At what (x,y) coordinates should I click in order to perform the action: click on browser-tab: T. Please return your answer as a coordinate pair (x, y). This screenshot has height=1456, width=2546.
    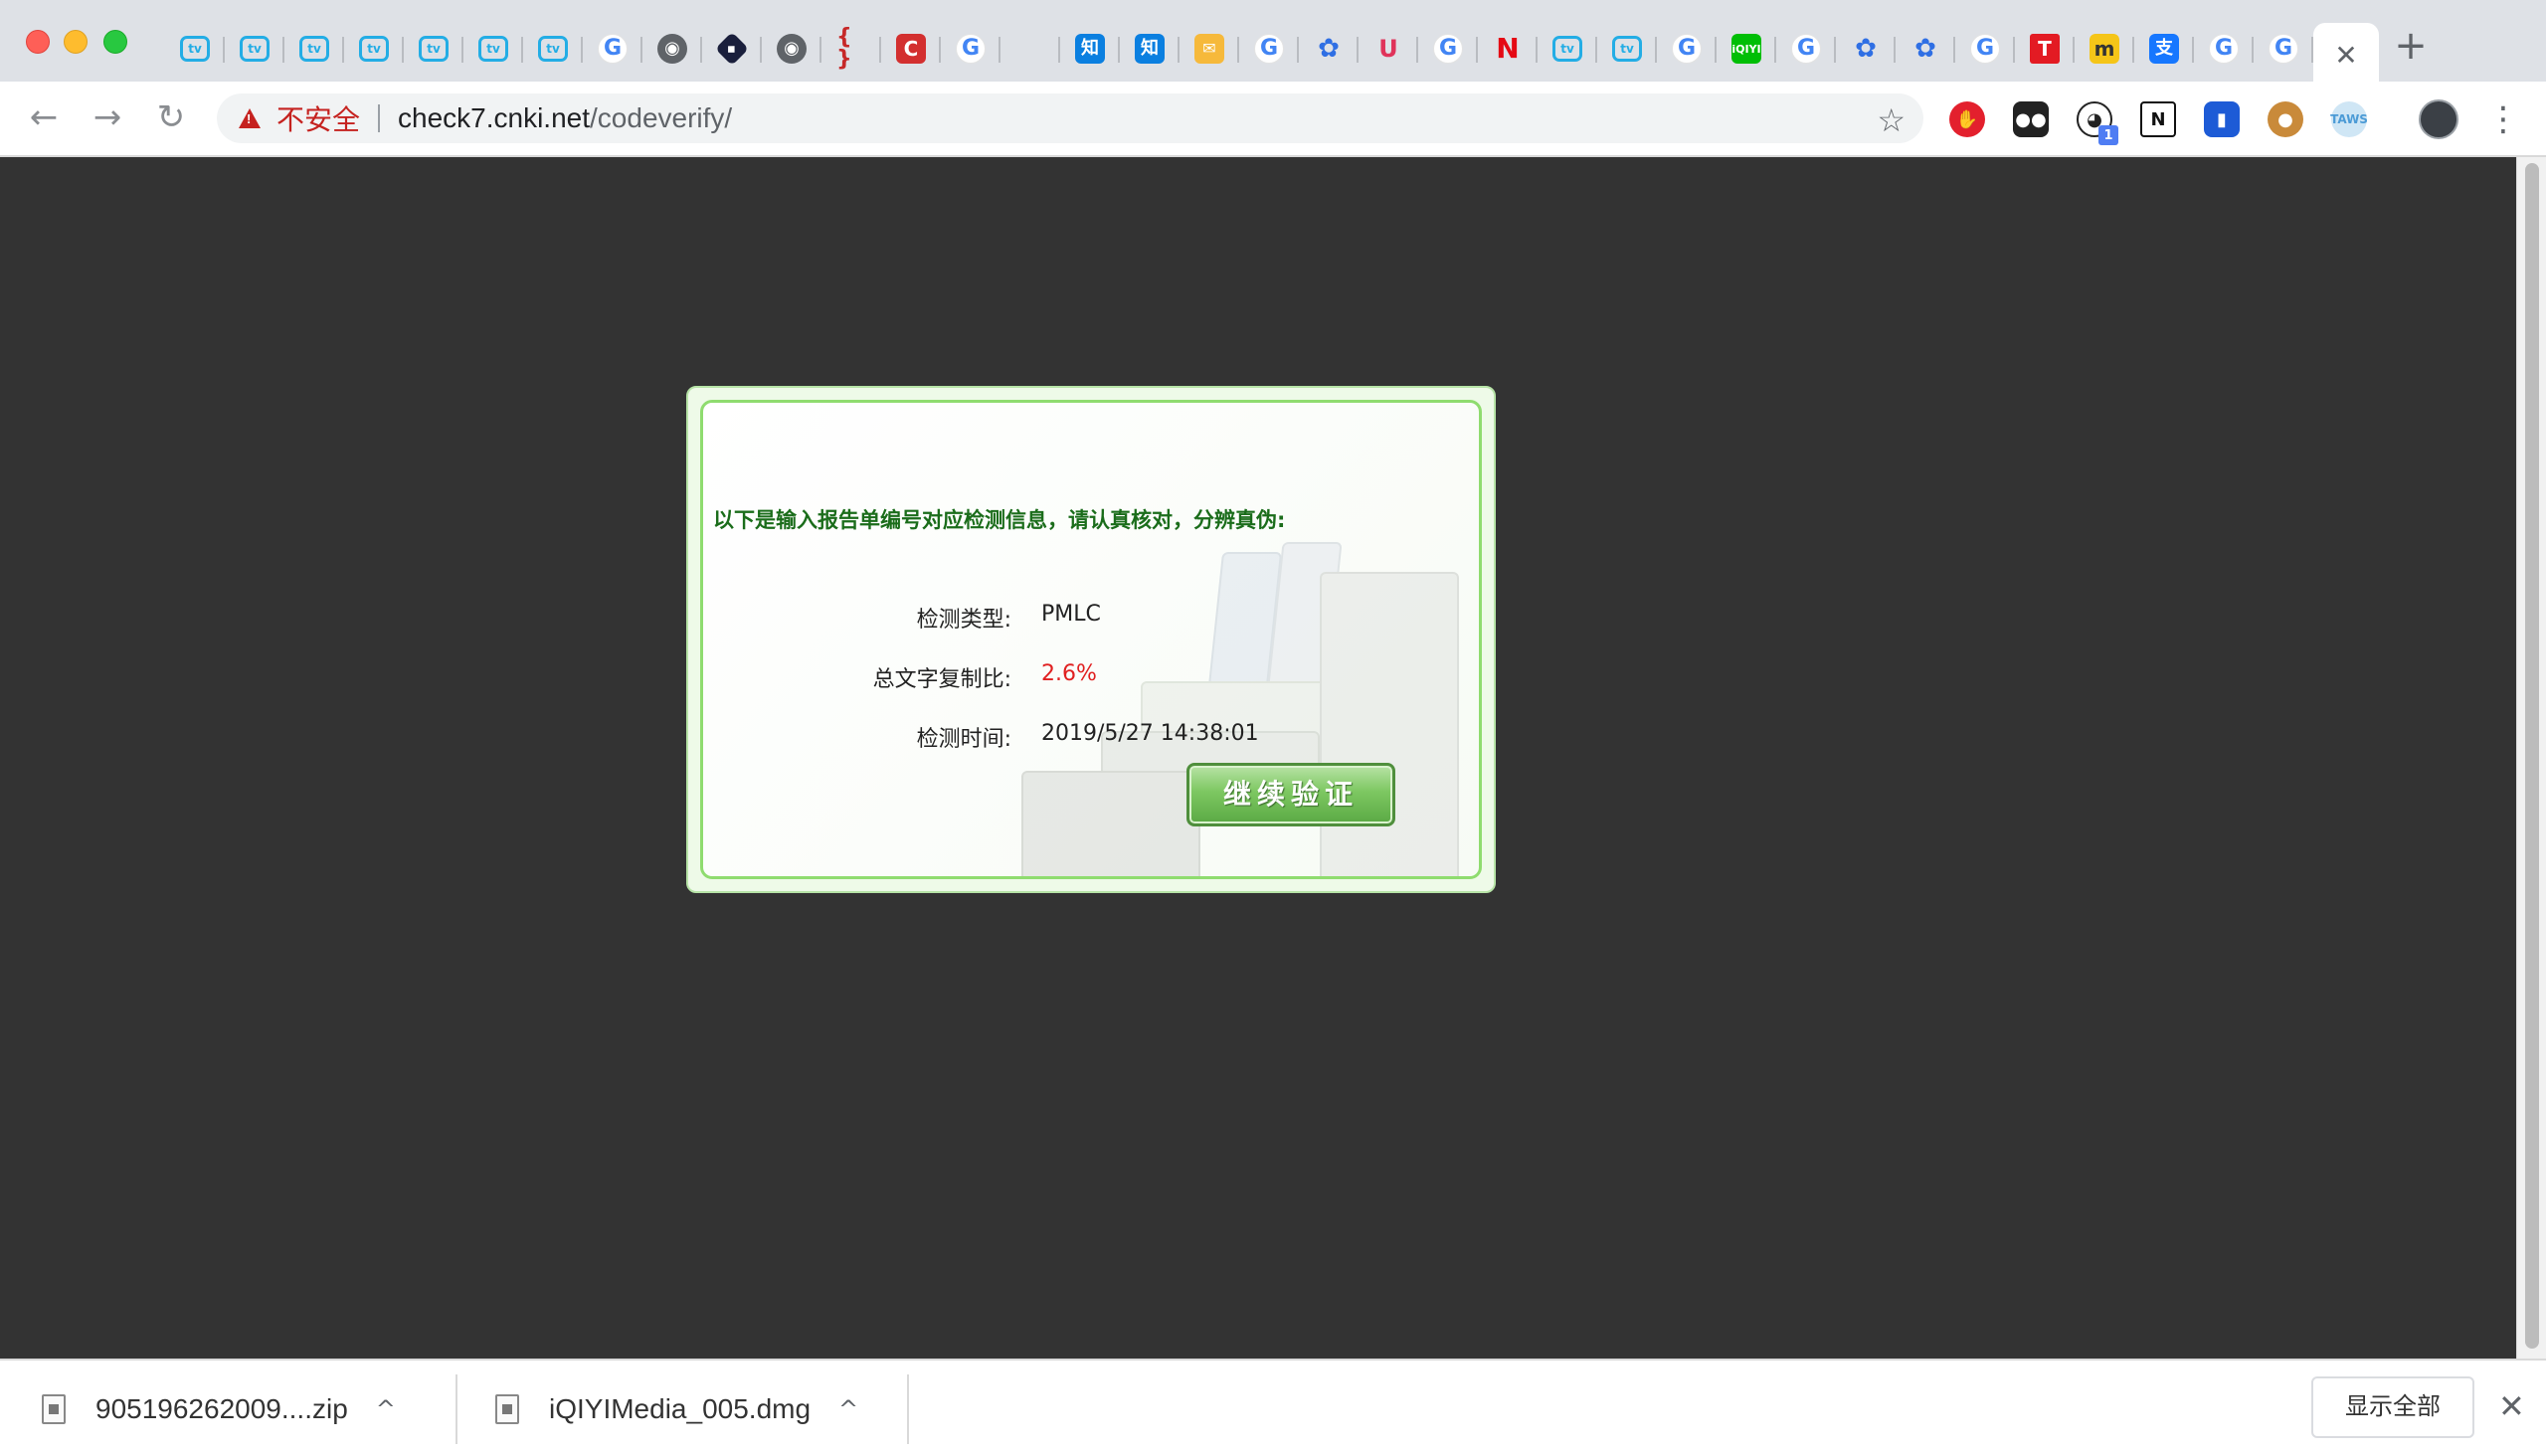
    Looking at the image, I should click on (2045, 49).